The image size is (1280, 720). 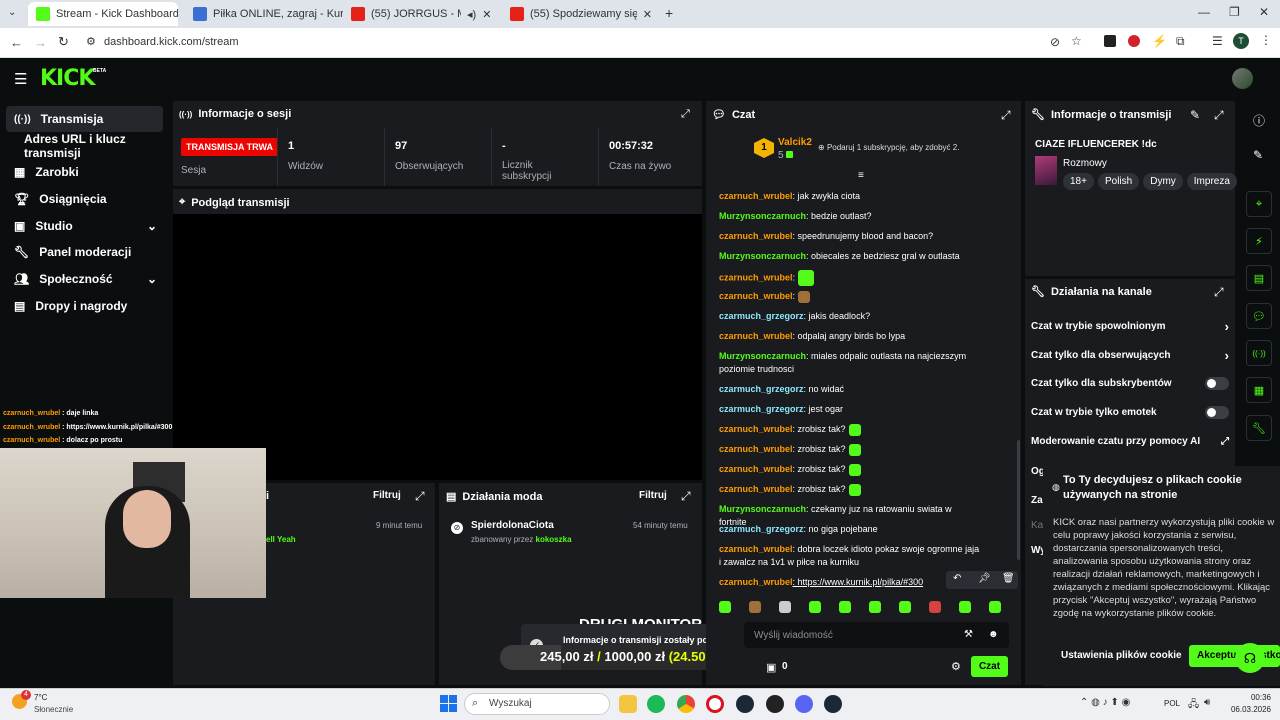 What do you see at coordinates (84, 172) in the screenshot?
I see `sidebar-item-zarobki: ▦ Zarobki` at bounding box center [84, 172].